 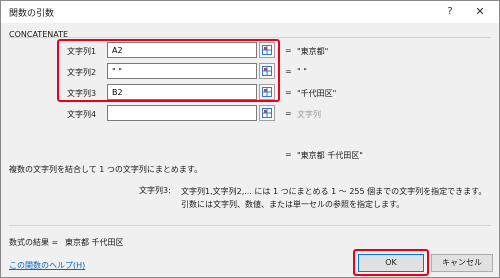 I want to click on cancel-button: キャンセル, so click(x=462, y=263).